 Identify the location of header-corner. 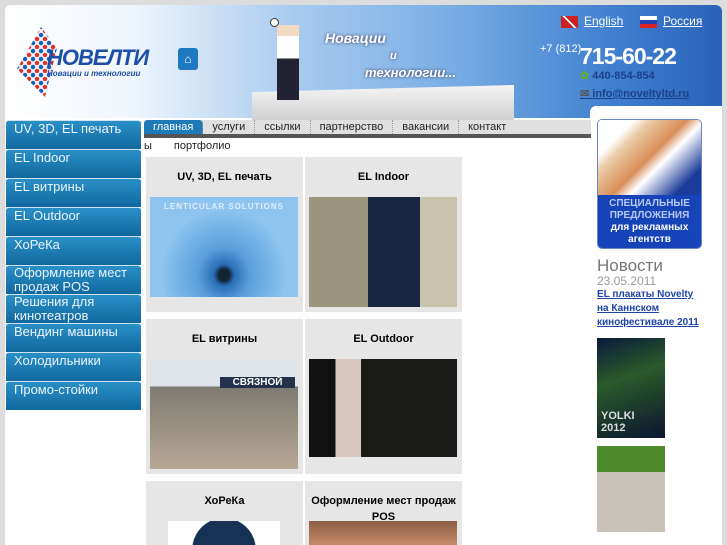
(656, 113).